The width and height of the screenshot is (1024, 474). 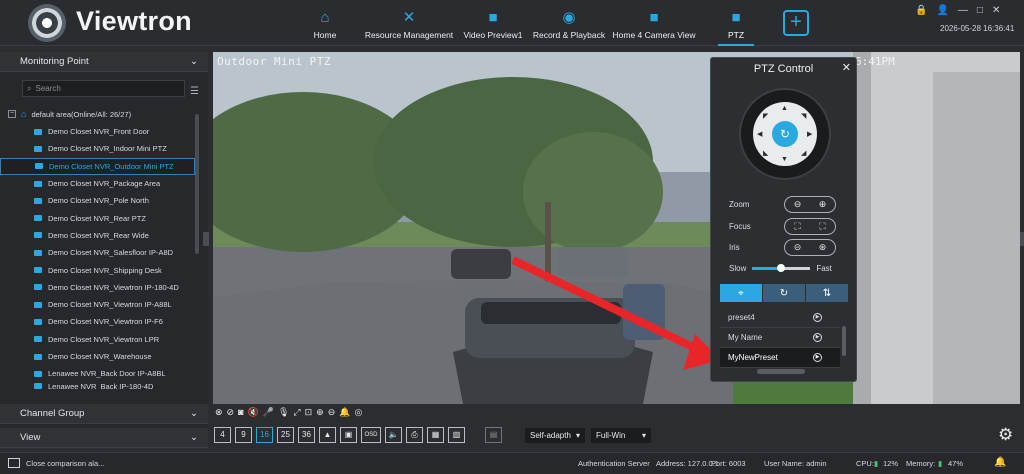 I want to click on layout-4-button: 4, so click(x=222, y=435).